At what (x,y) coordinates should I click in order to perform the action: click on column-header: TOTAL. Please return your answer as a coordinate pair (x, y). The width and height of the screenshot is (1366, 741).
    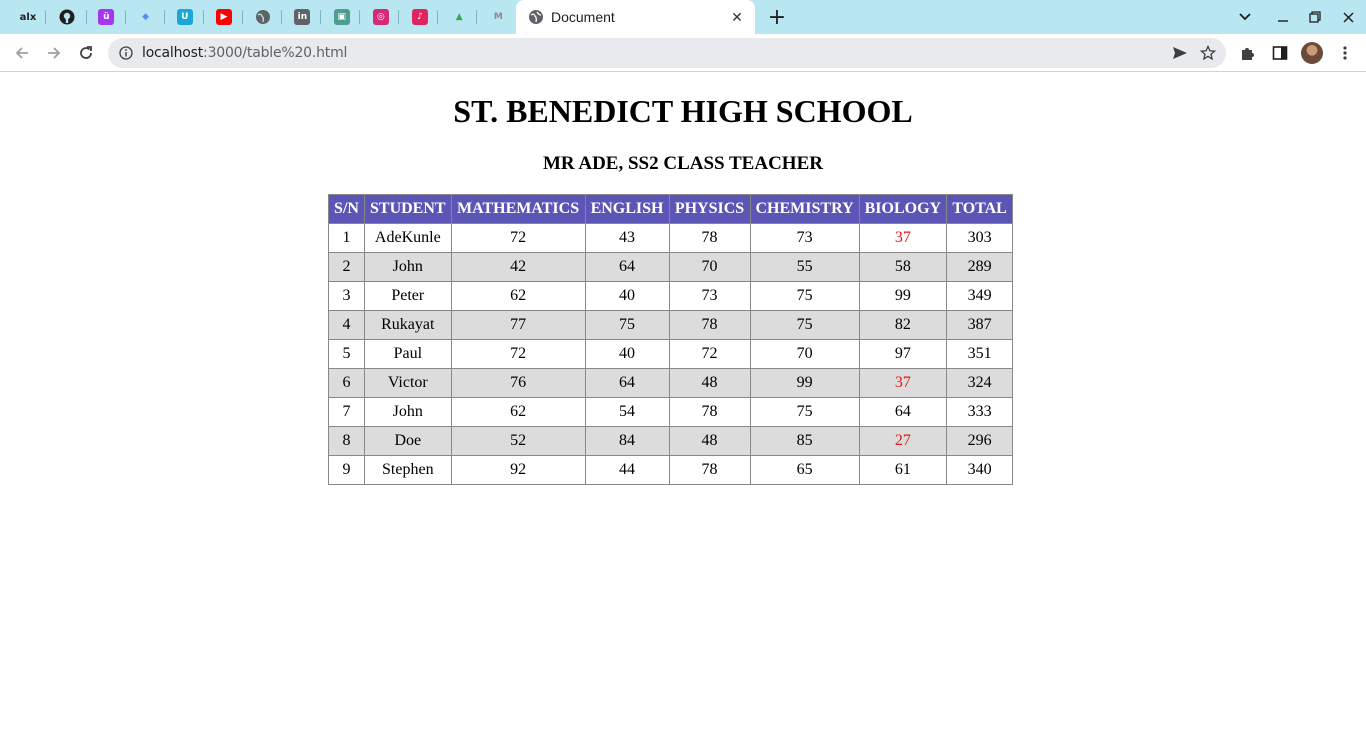
    Looking at the image, I should click on (980, 209).